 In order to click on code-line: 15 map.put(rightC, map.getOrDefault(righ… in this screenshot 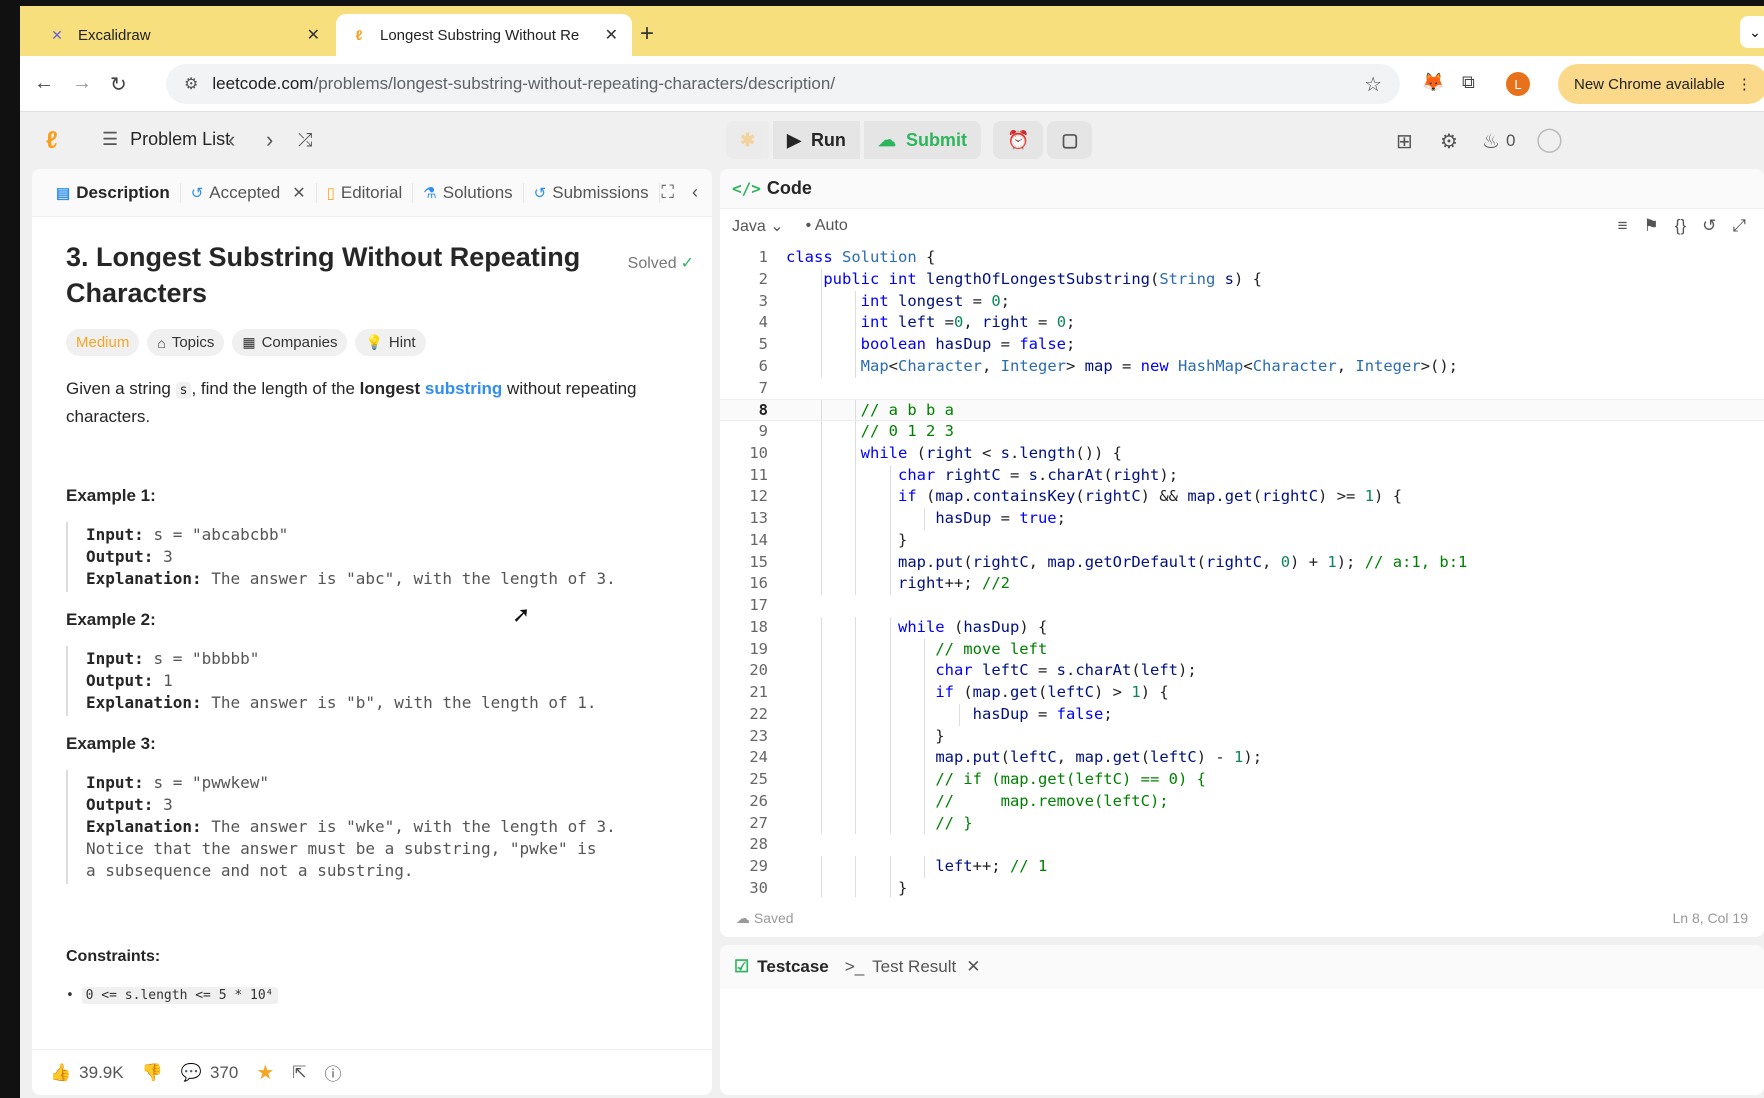, I will do `click(1242, 562)`.